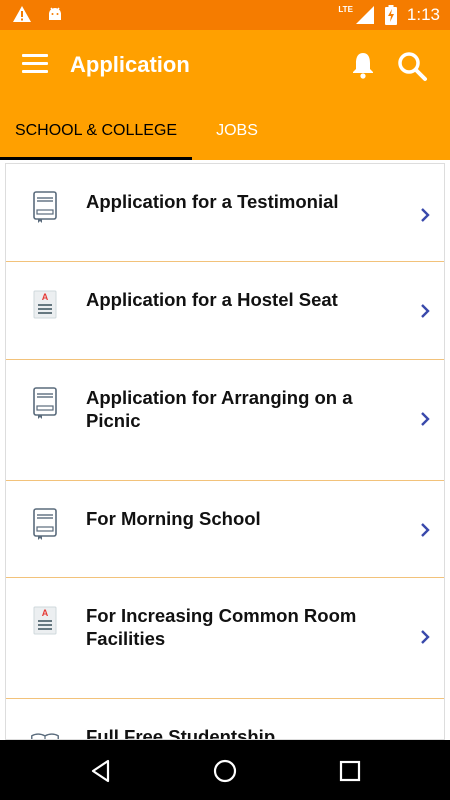  I want to click on status-bar: LTE 1:13, so click(225, 15).